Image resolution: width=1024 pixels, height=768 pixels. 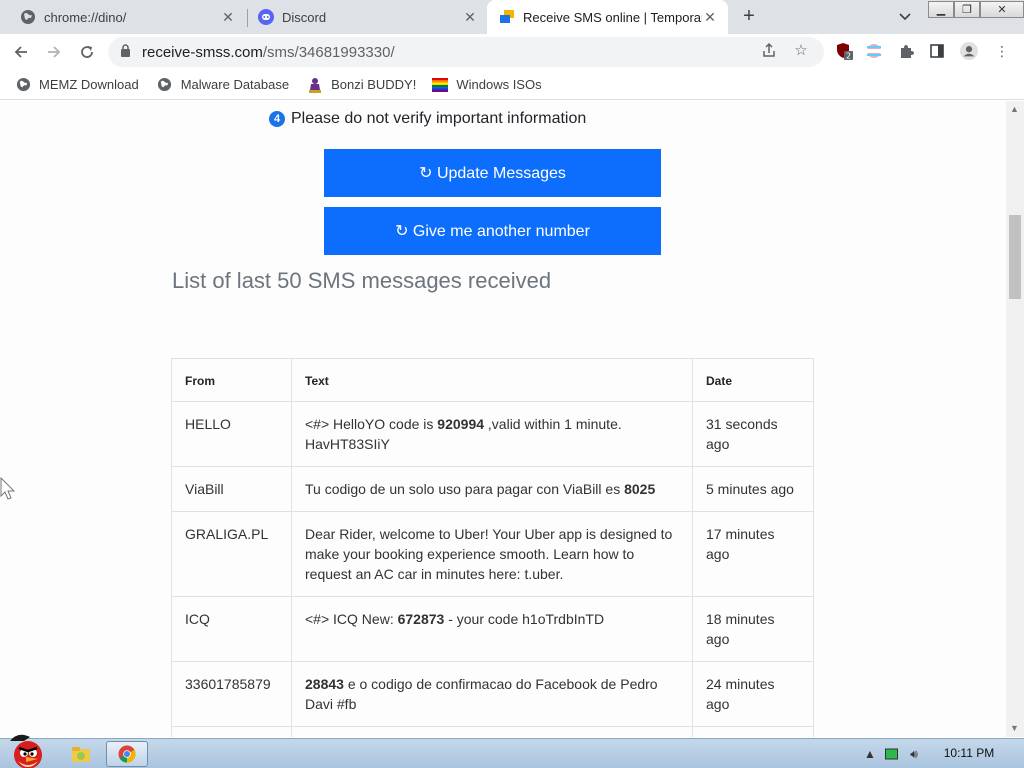 What do you see at coordinates (421, 619) in the screenshot?
I see `message-code: 672873` at bounding box center [421, 619].